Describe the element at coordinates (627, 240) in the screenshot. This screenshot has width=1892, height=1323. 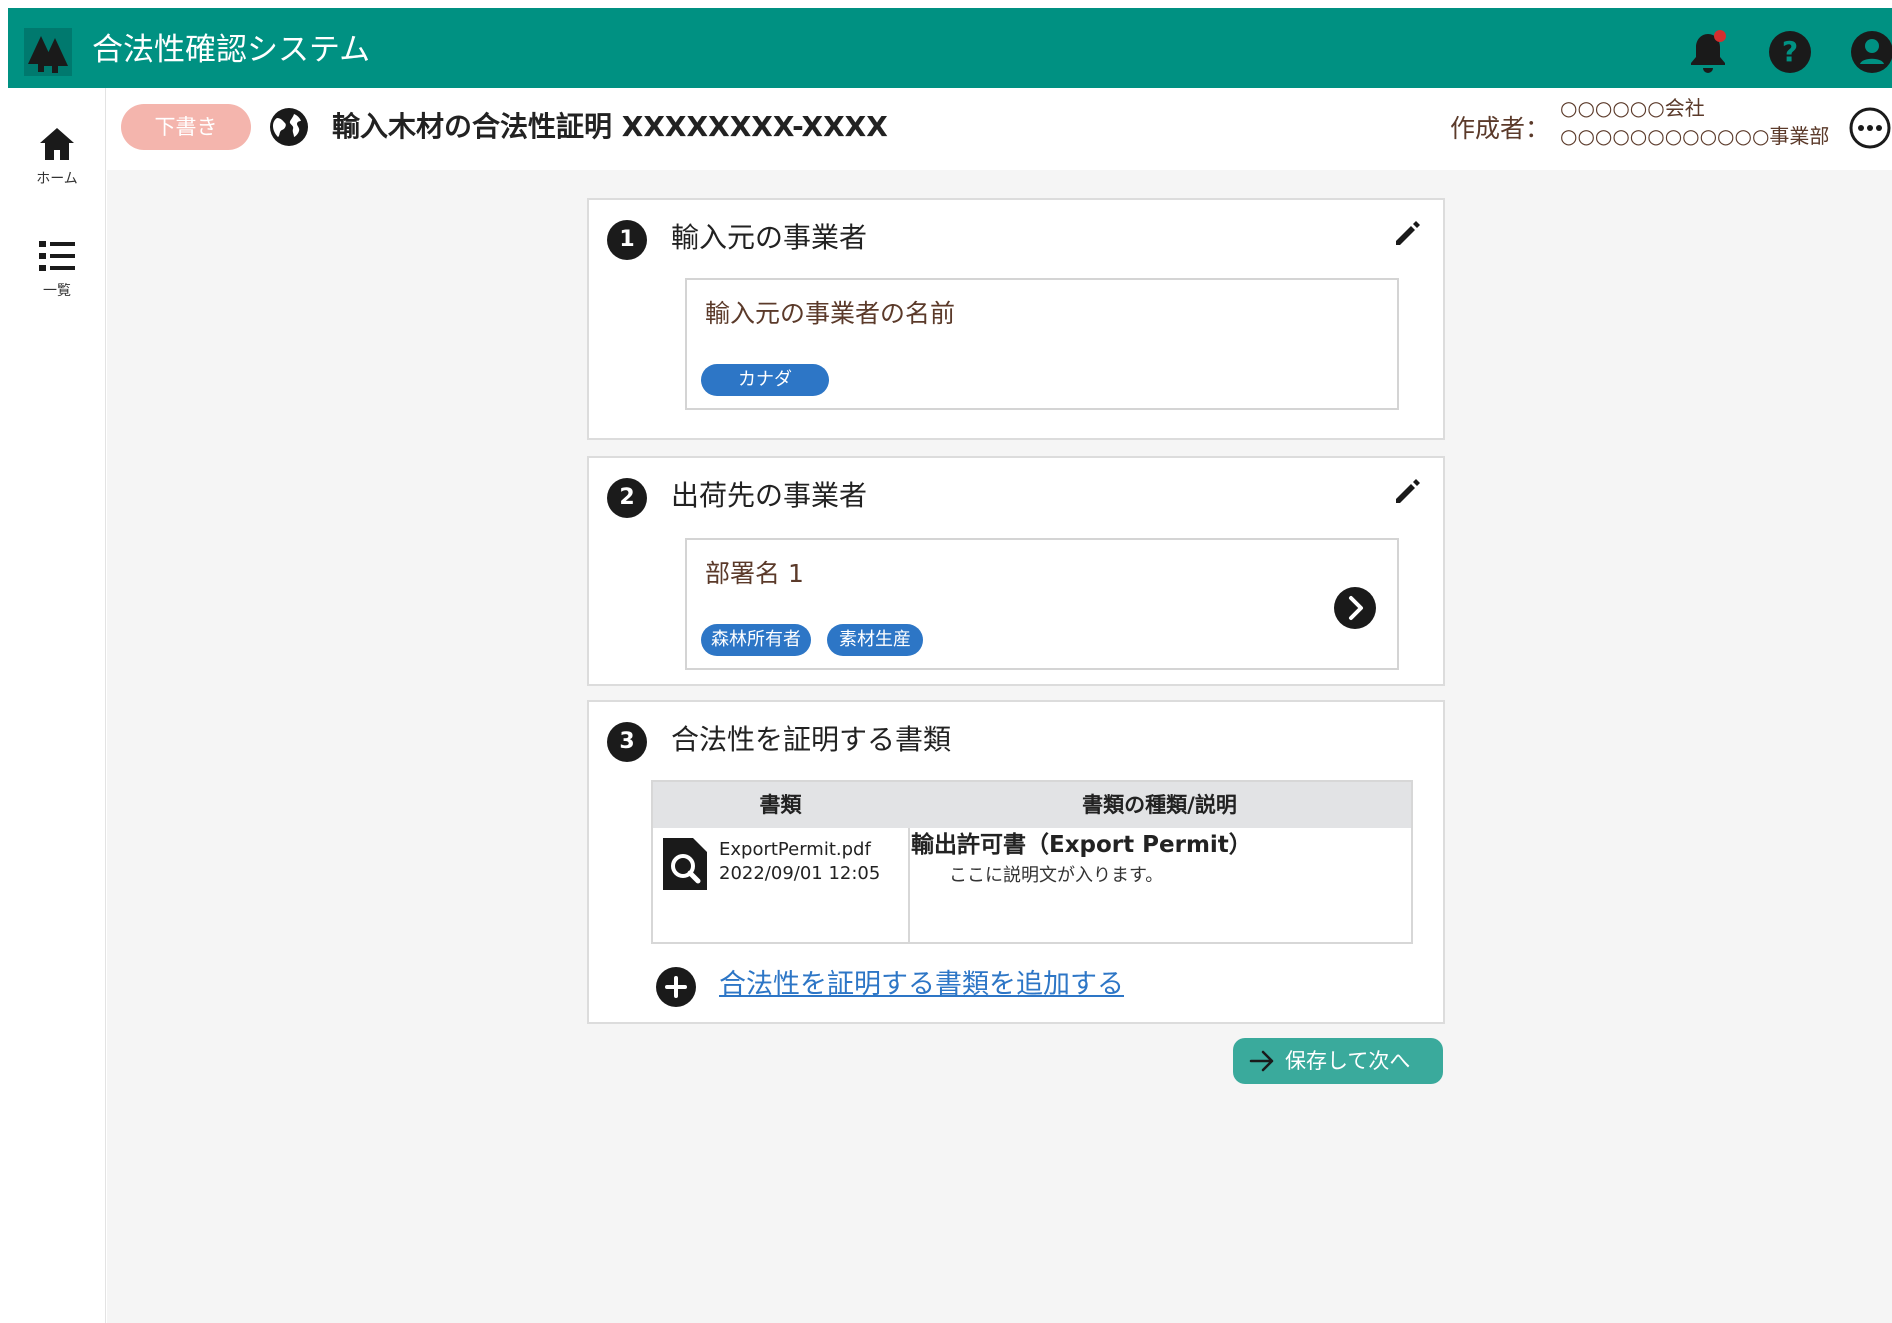
I see `step-number: 1` at that location.